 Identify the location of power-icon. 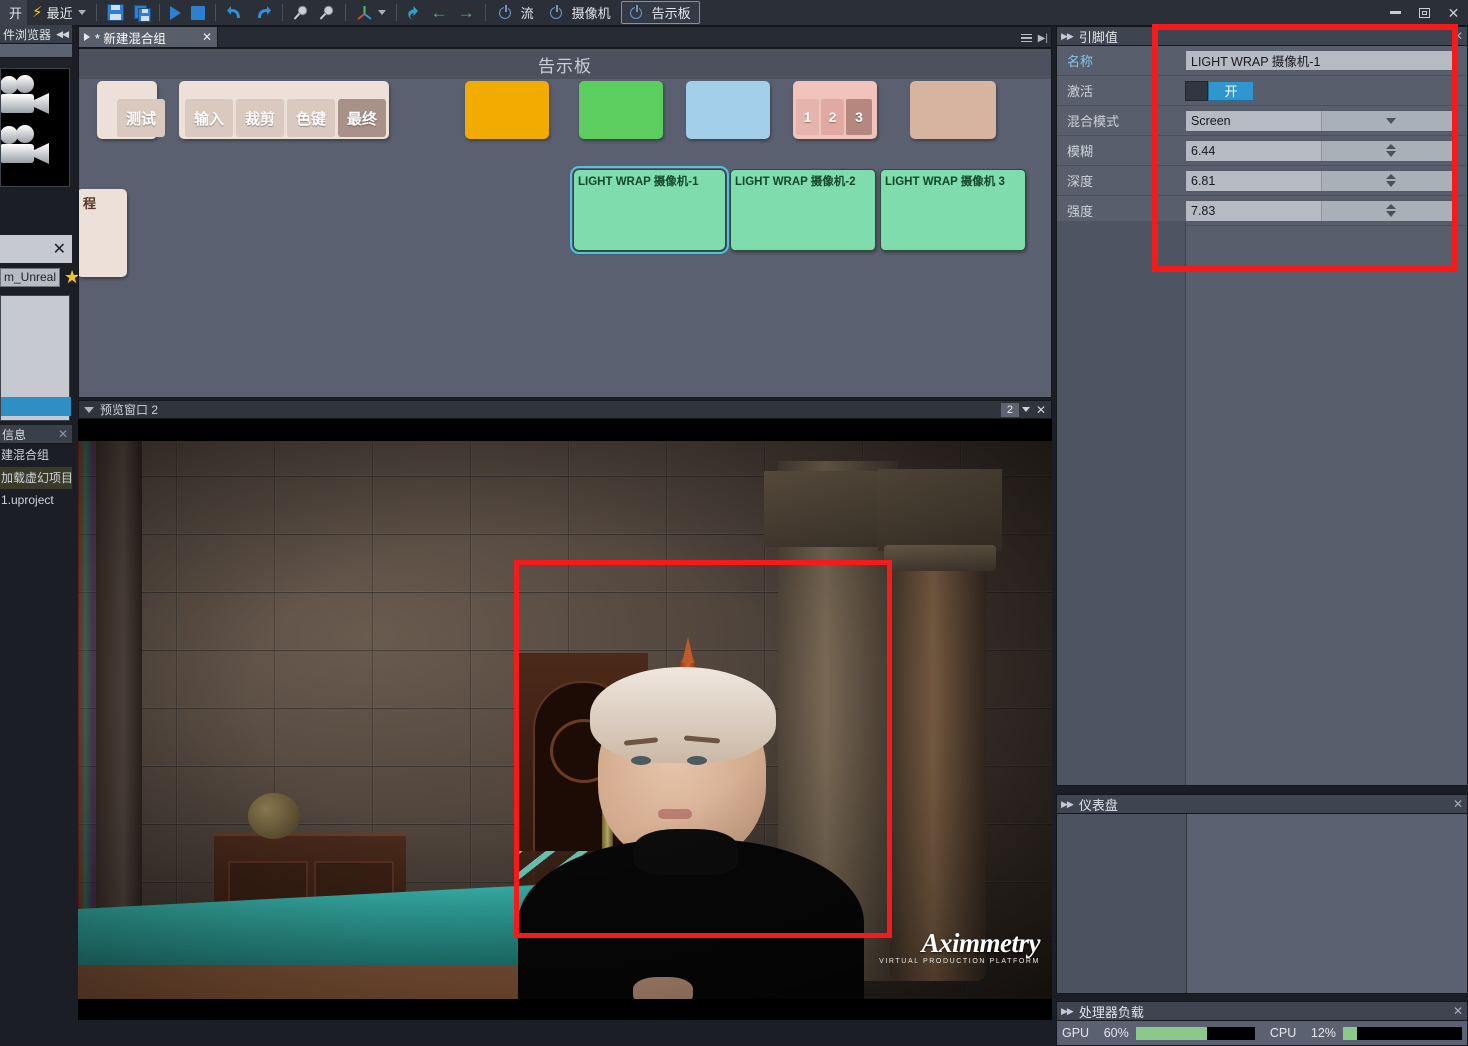
(555, 11).